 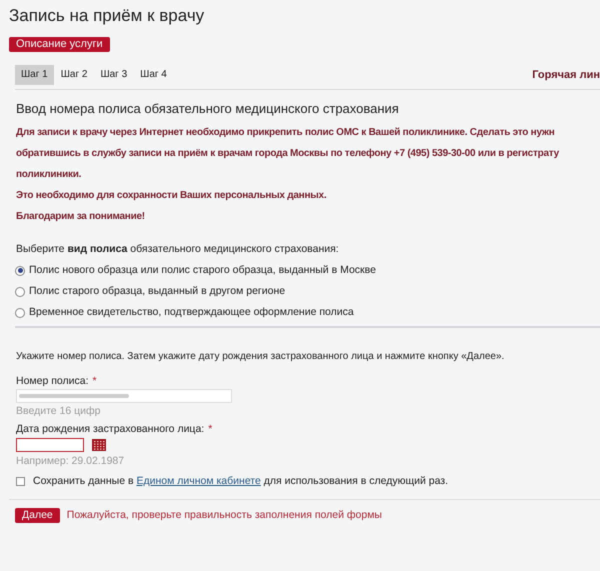 What do you see at coordinates (202, 270) in the screenshot?
I see `radio-label: Полис нового образца или полис старого образца, выданный в Москве` at bounding box center [202, 270].